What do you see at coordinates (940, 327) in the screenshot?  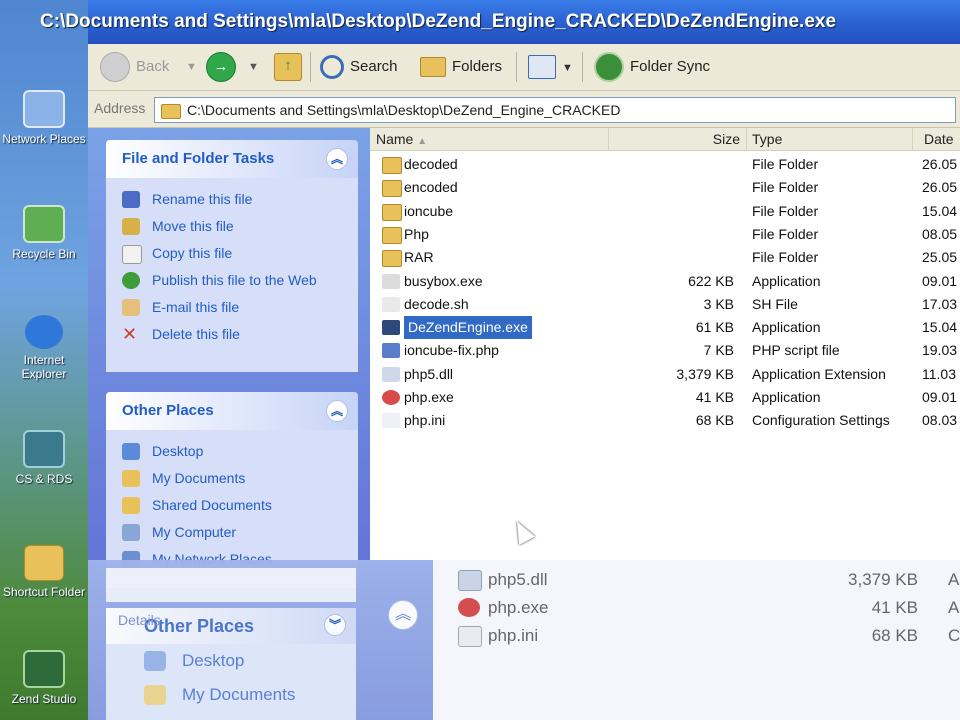 I see `file-date: 15.04` at bounding box center [940, 327].